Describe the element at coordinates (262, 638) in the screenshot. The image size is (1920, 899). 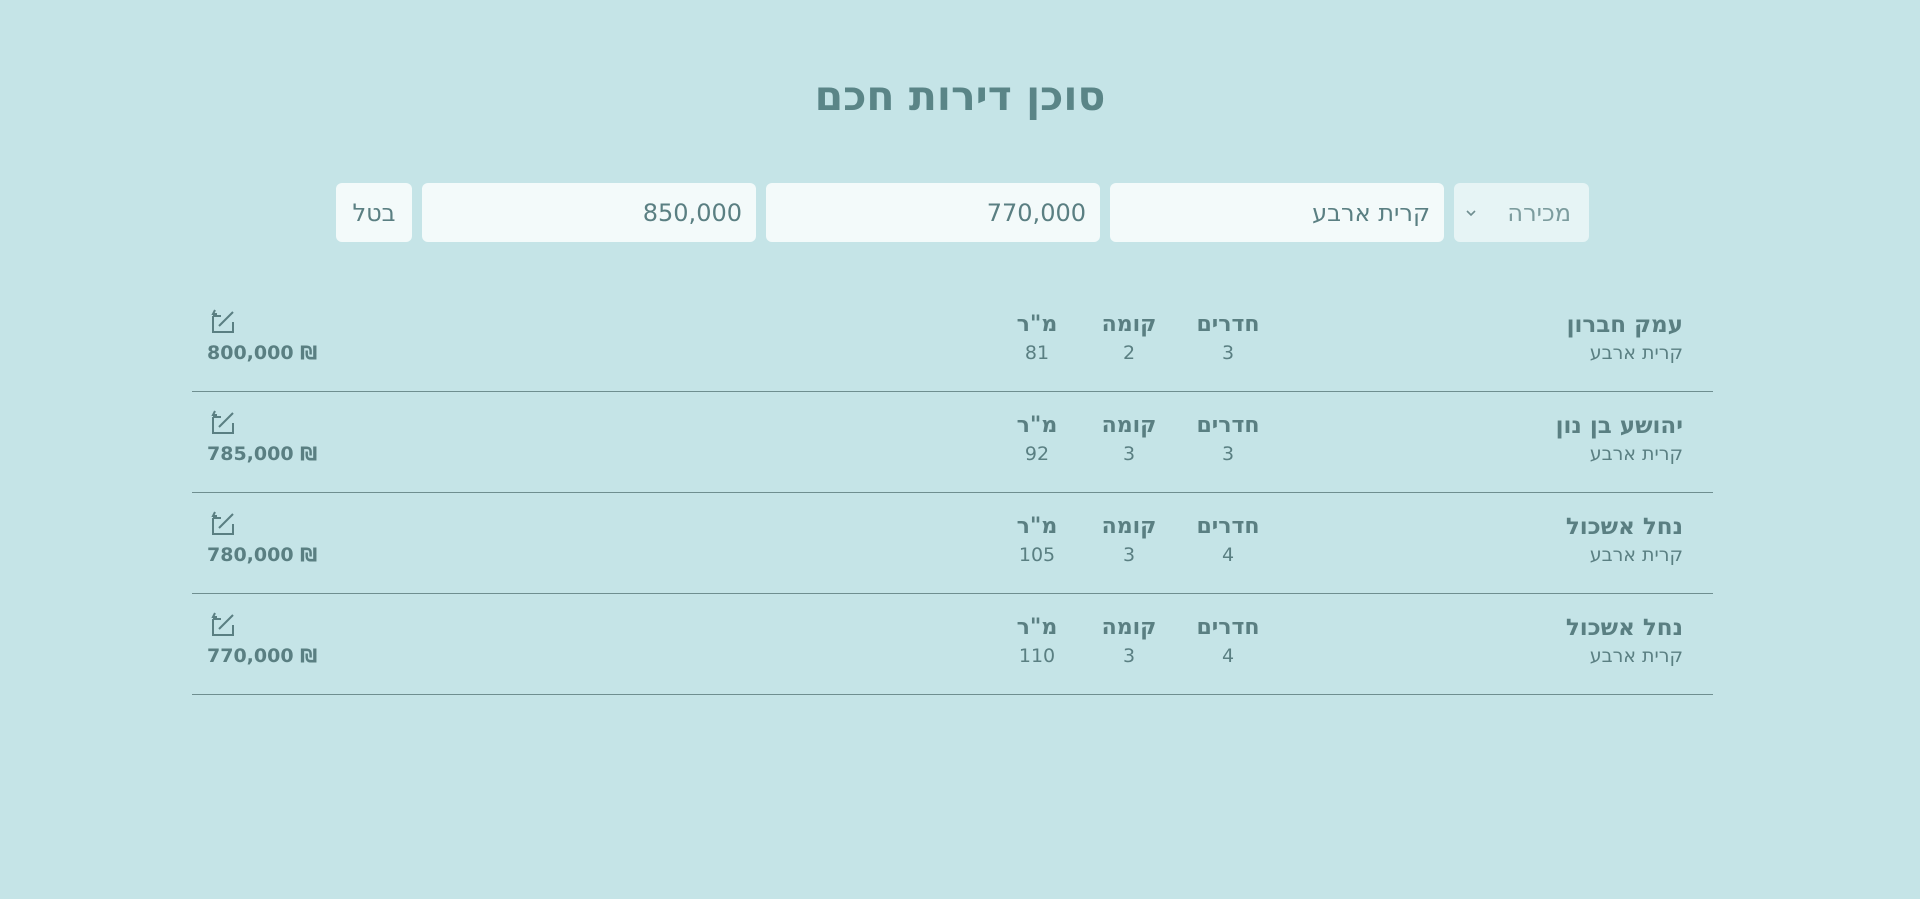
I see `listing-price-area: 770,000 ₪` at that location.